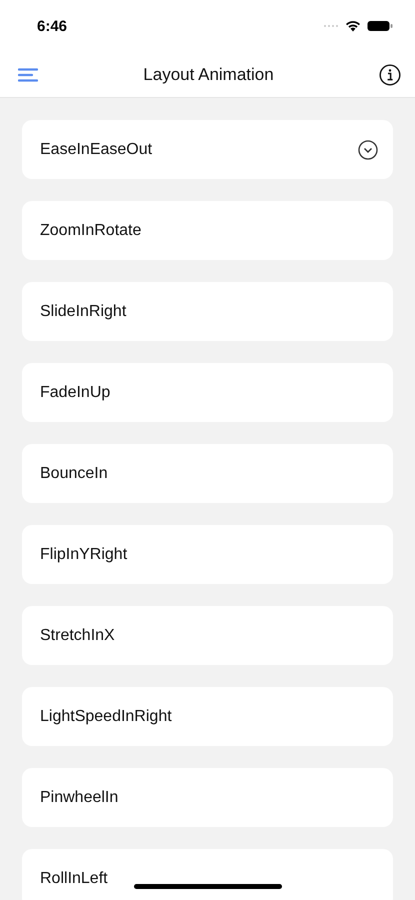  What do you see at coordinates (207, 392) in the screenshot?
I see `animation-list-item: FadeInUp` at bounding box center [207, 392].